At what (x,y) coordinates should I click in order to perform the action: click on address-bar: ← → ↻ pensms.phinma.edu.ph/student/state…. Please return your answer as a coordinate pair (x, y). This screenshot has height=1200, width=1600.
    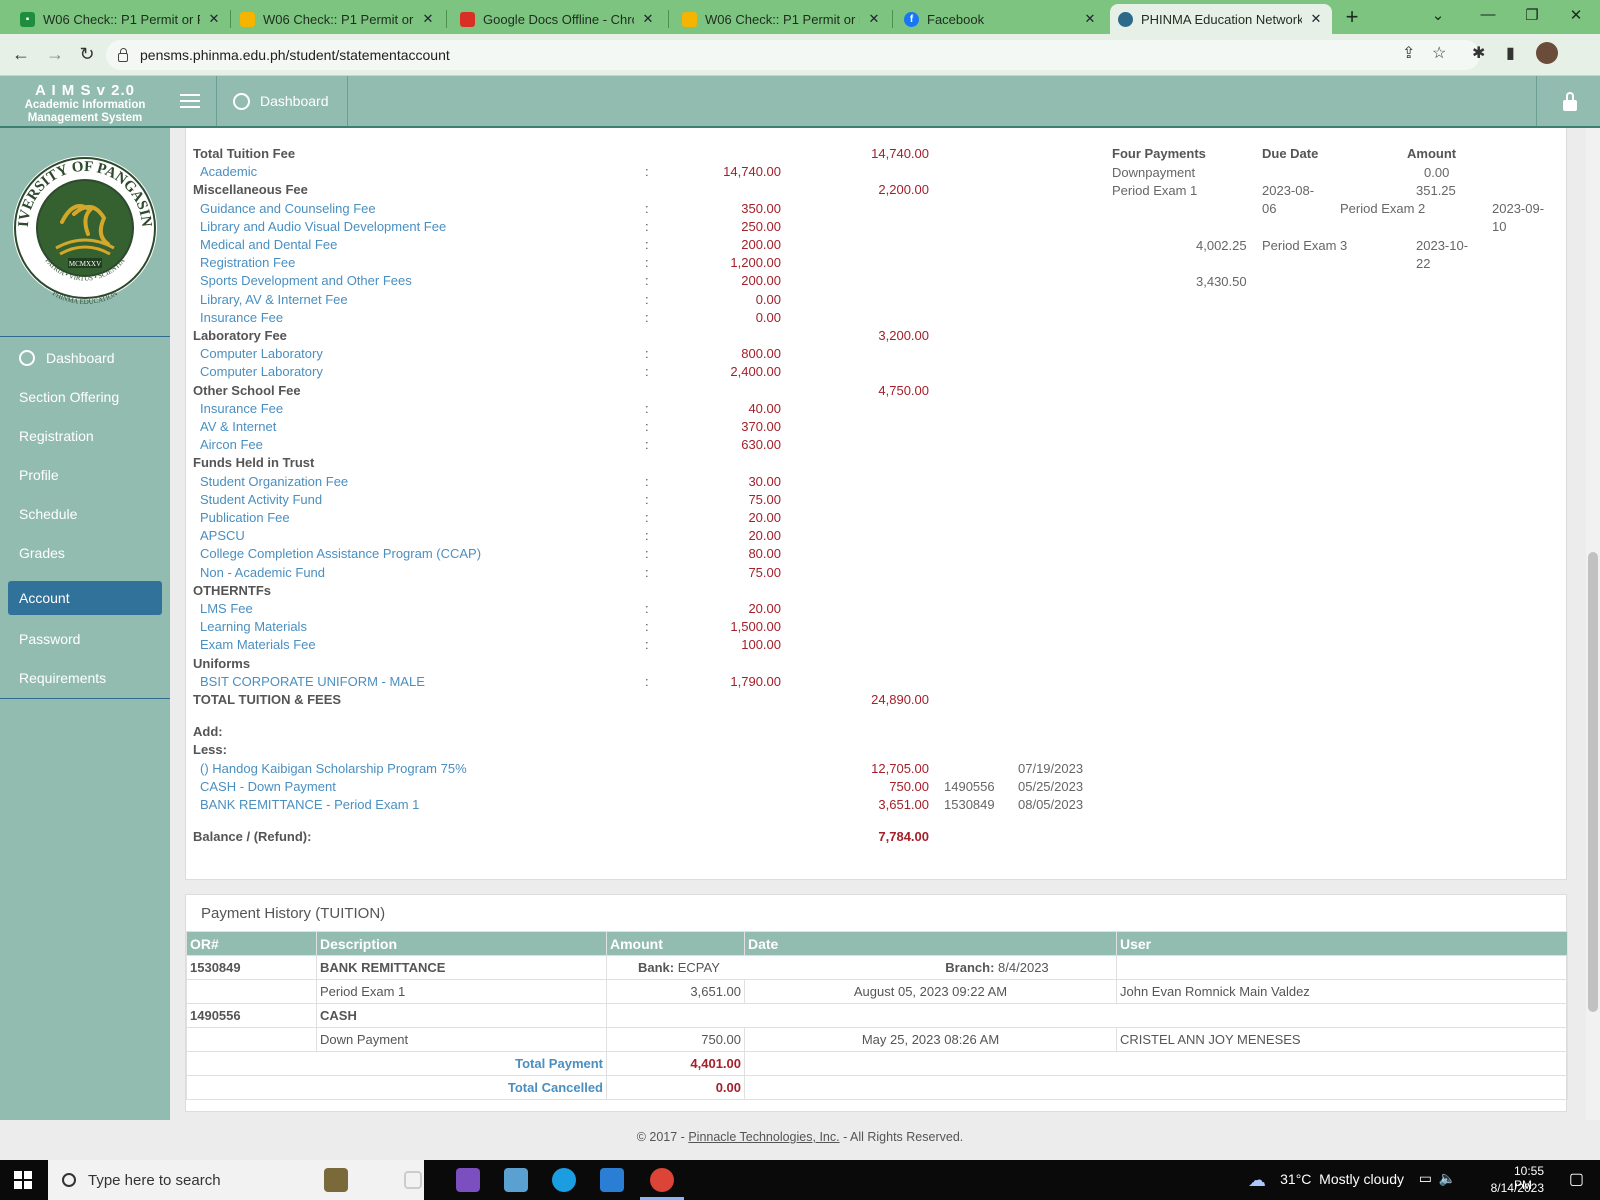
    Looking at the image, I should click on (800, 55).